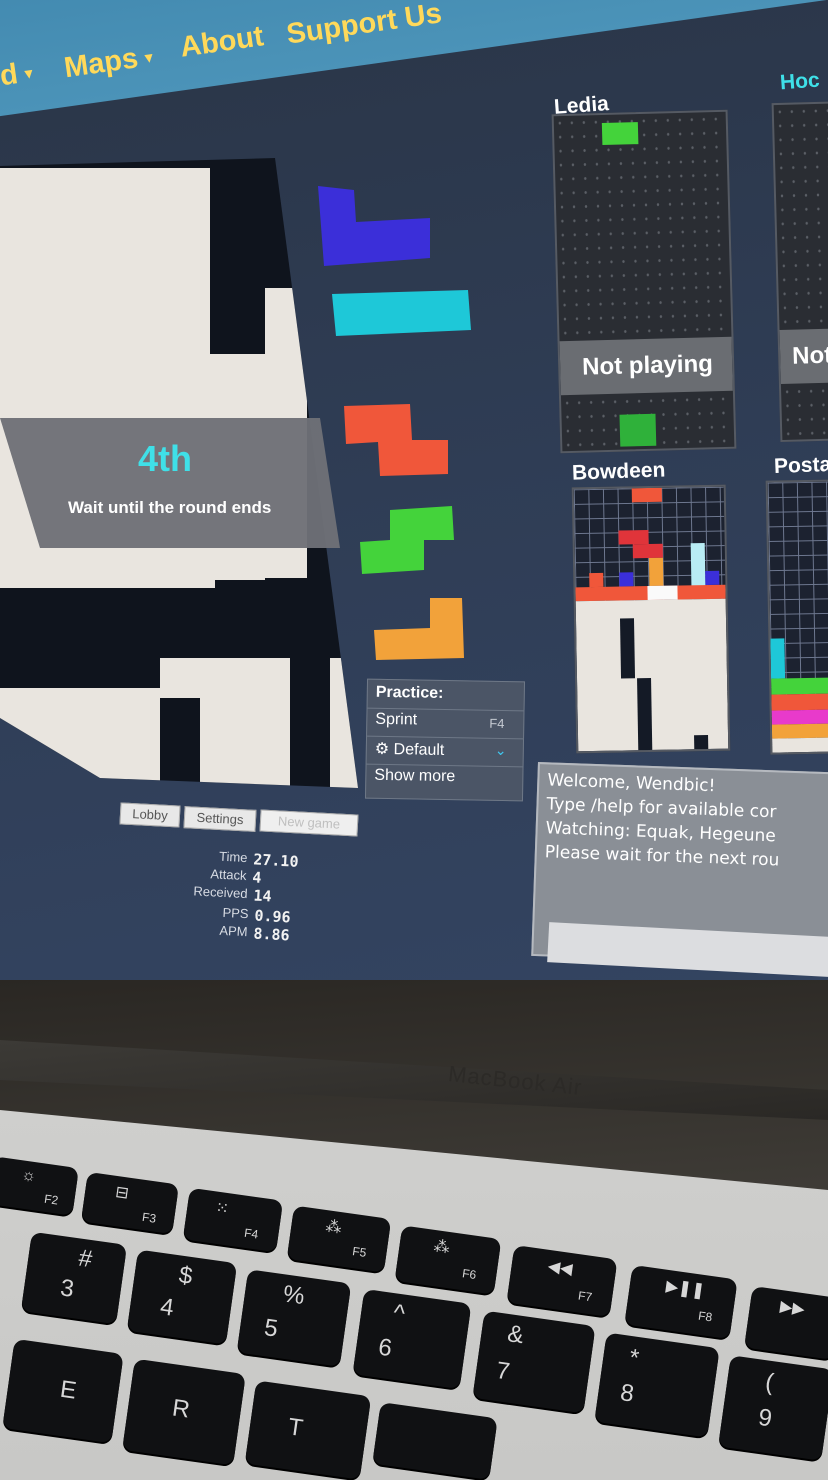  What do you see at coordinates (19, 75) in the screenshot?
I see `nav-partial-item: d▼` at bounding box center [19, 75].